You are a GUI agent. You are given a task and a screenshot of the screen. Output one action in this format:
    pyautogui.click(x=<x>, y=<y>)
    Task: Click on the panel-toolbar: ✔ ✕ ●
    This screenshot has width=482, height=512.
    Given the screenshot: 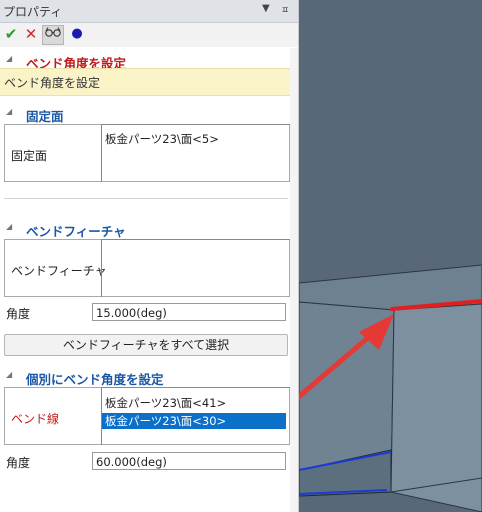 What is the action you would take?
    pyautogui.click(x=149, y=35)
    